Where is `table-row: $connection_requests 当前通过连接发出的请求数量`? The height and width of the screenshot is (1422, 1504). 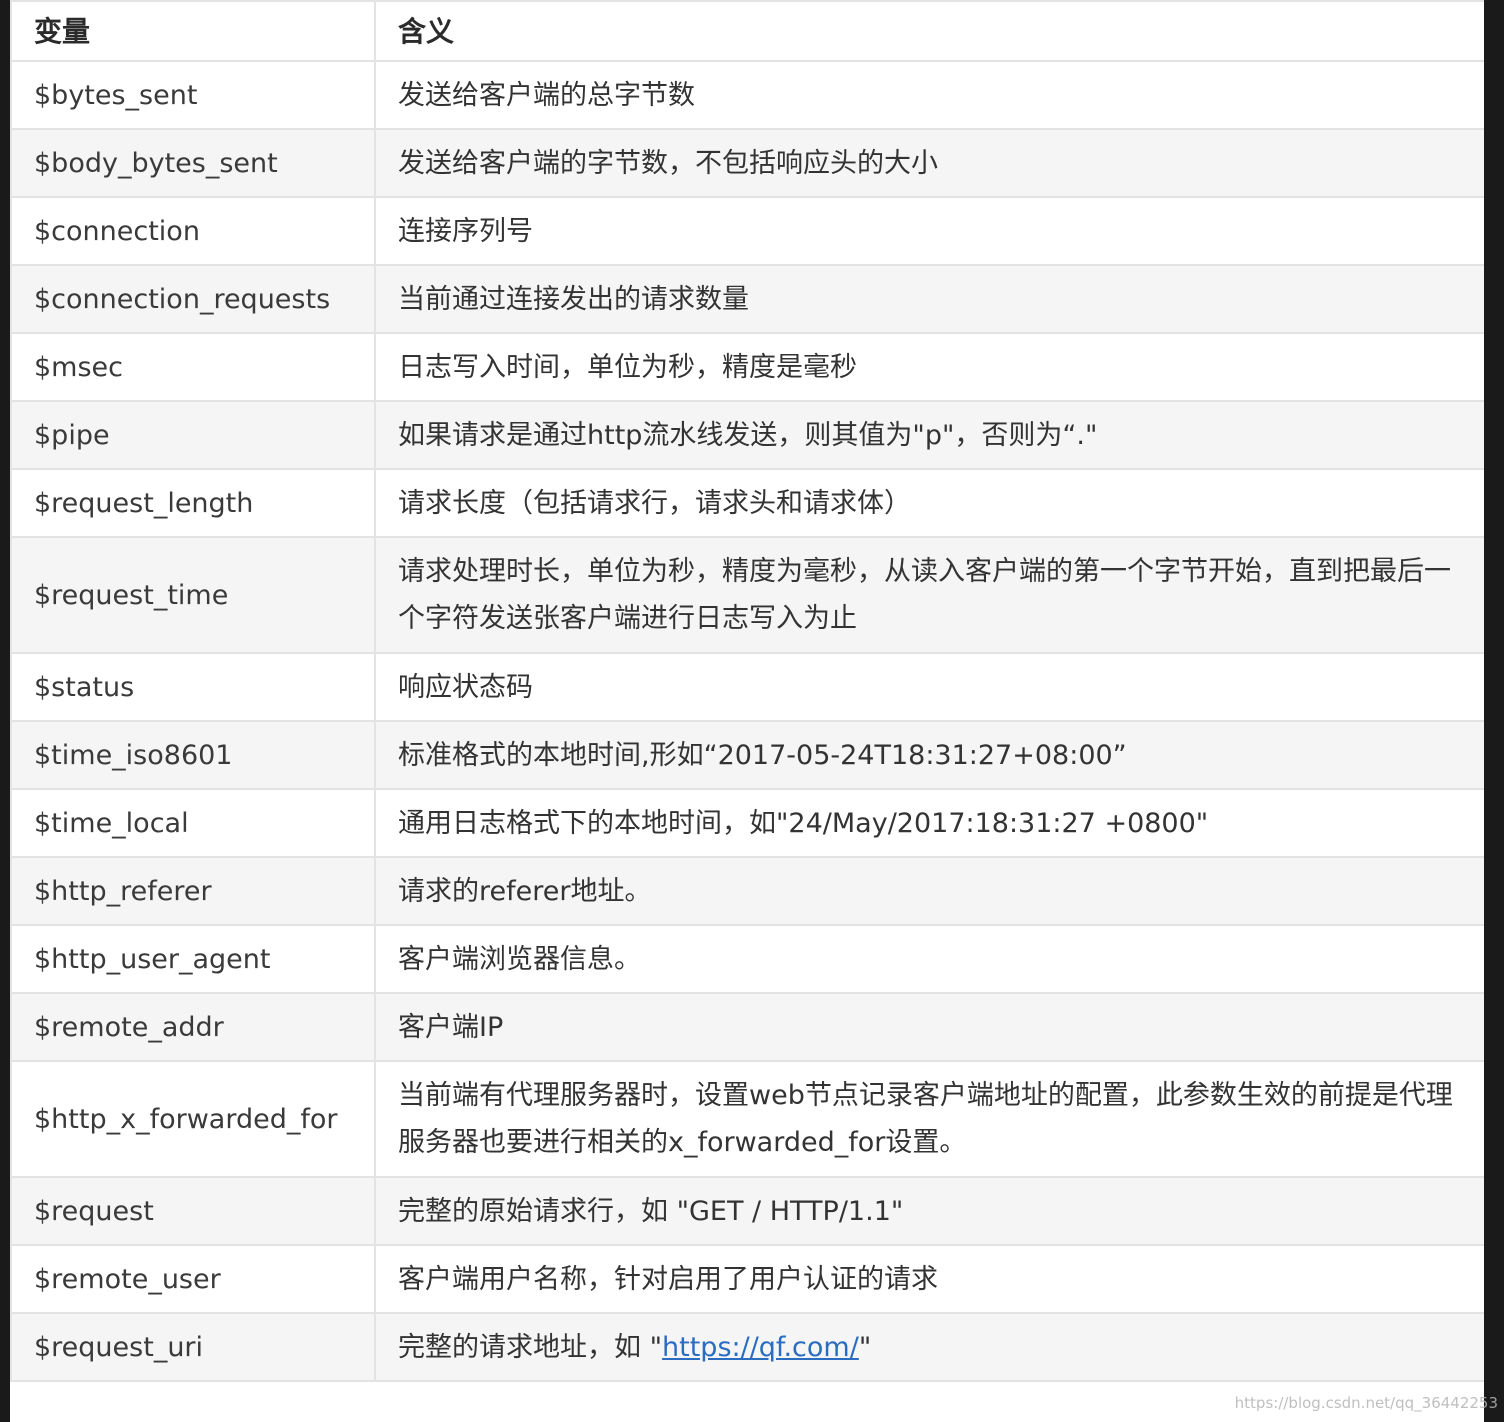 table-row: $connection_requests 当前通过连接发出的请求数量 is located at coordinates (747, 299).